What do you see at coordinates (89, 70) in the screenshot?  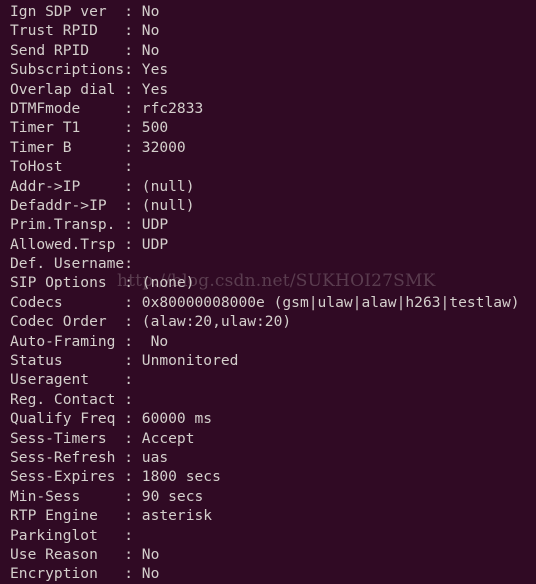 I see `terminal-line: Subscriptions: Yes` at bounding box center [89, 70].